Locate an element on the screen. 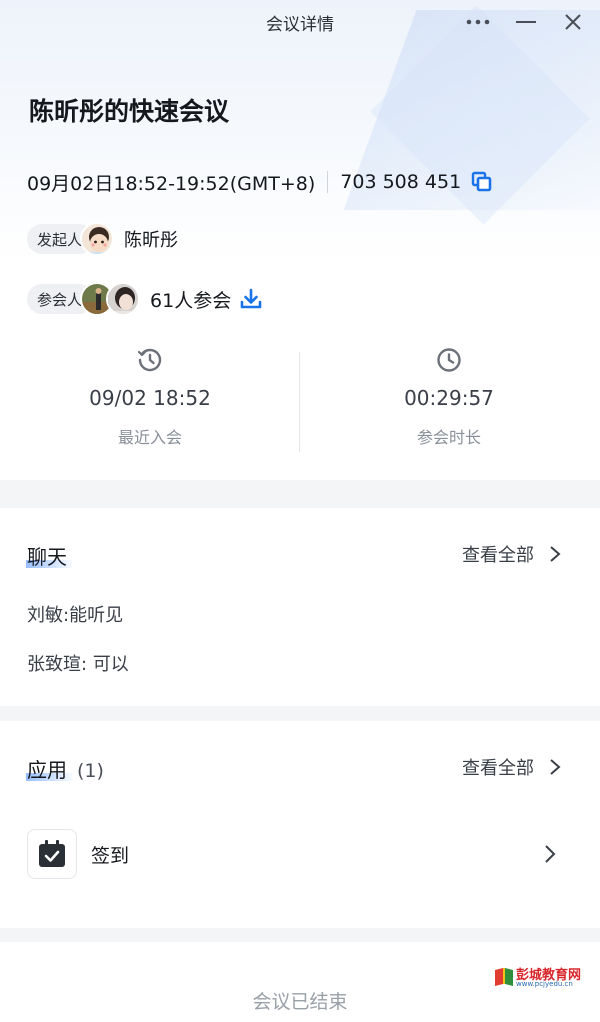 This screenshot has width=600, height=1022. download-icon is located at coordinates (251, 299).